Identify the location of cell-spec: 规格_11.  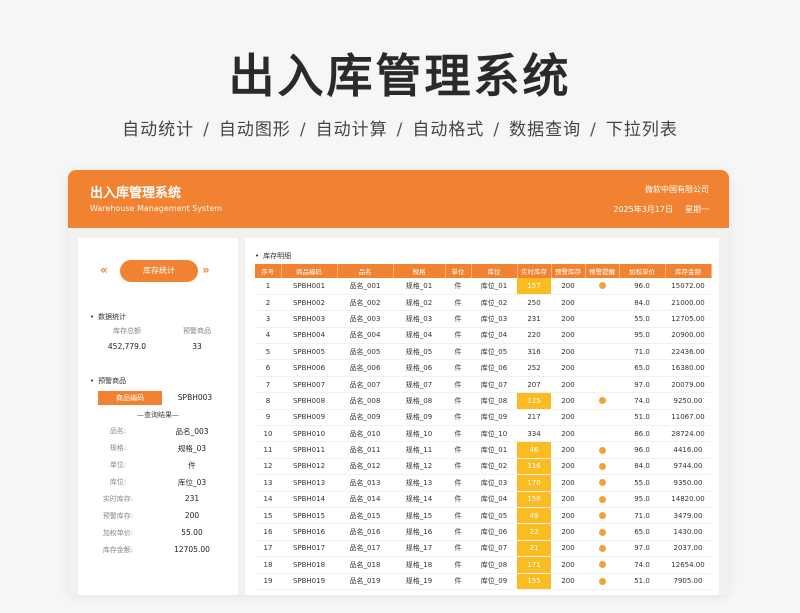
(419, 450).